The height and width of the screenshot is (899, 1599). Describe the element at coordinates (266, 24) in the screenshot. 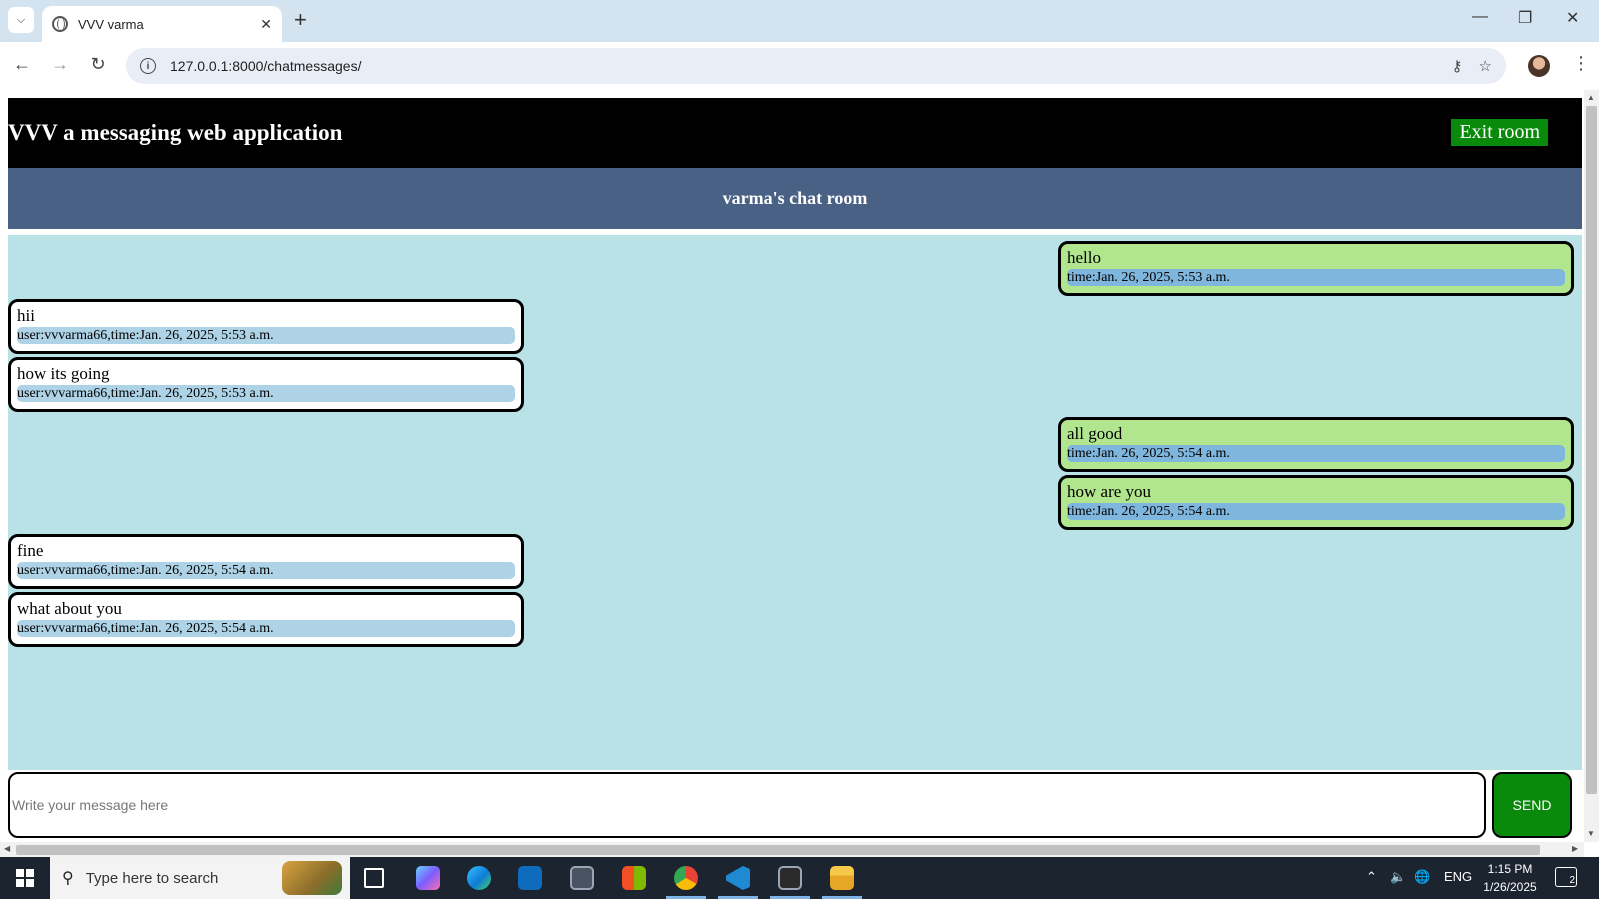

I see `close-tab-icon: ✕` at that location.